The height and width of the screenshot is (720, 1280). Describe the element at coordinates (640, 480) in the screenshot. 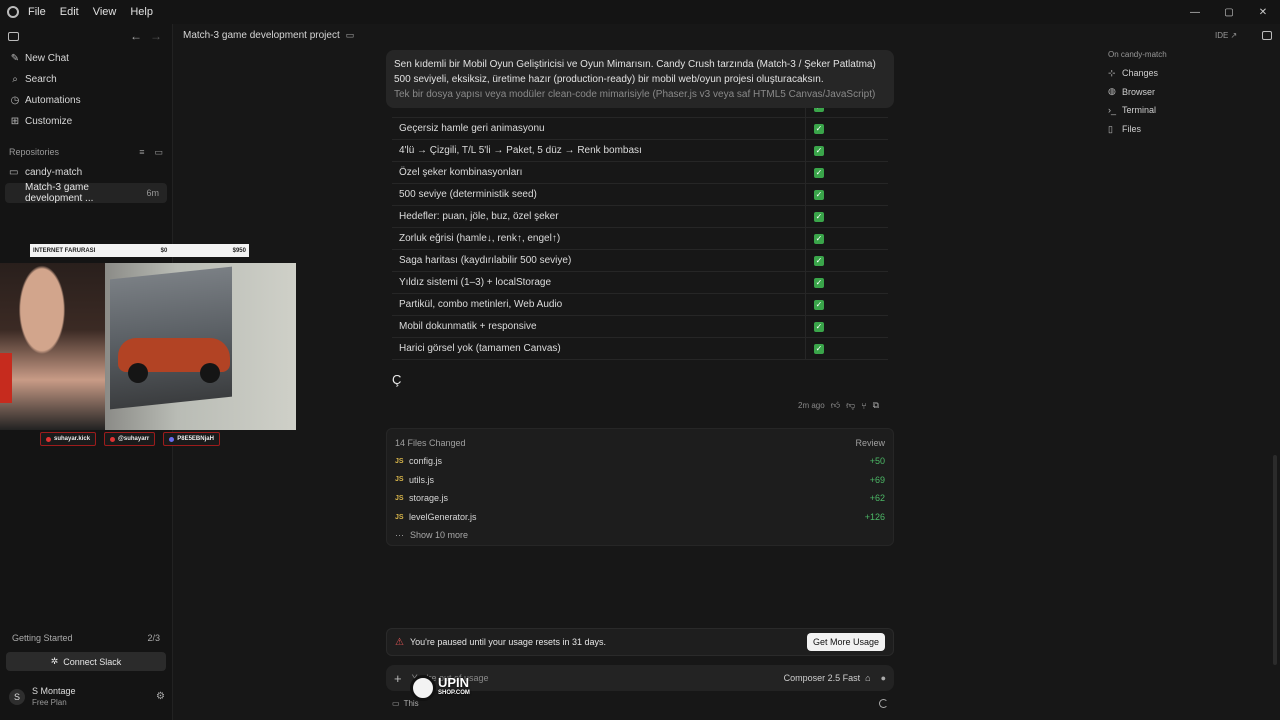

I see `file-row: JS utils.js +69` at that location.